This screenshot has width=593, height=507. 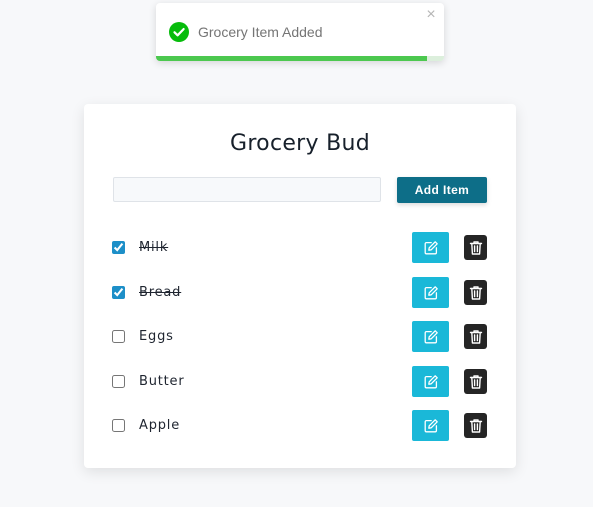 I want to click on item-name: Eggs, so click(x=156, y=336).